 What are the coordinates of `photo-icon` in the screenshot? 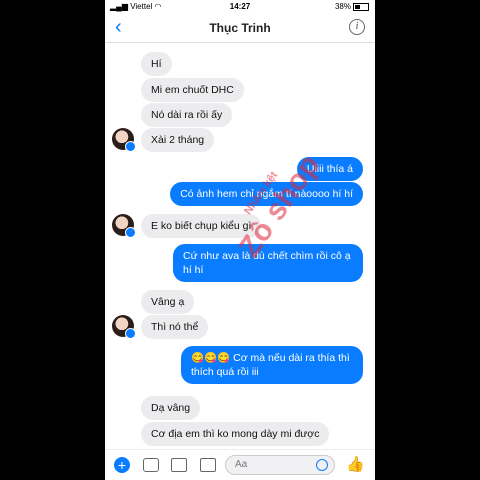 It's located at (179, 465).